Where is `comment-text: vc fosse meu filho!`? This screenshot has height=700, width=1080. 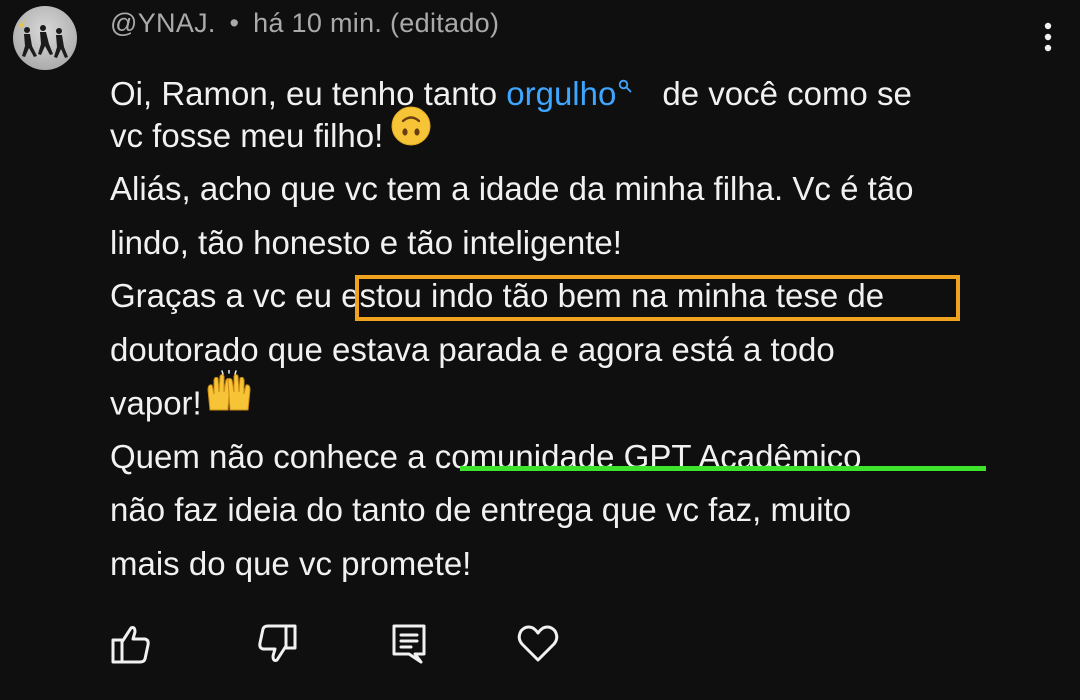 comment-text: vc fosse meu filho! is located at coordinates (247, 135).